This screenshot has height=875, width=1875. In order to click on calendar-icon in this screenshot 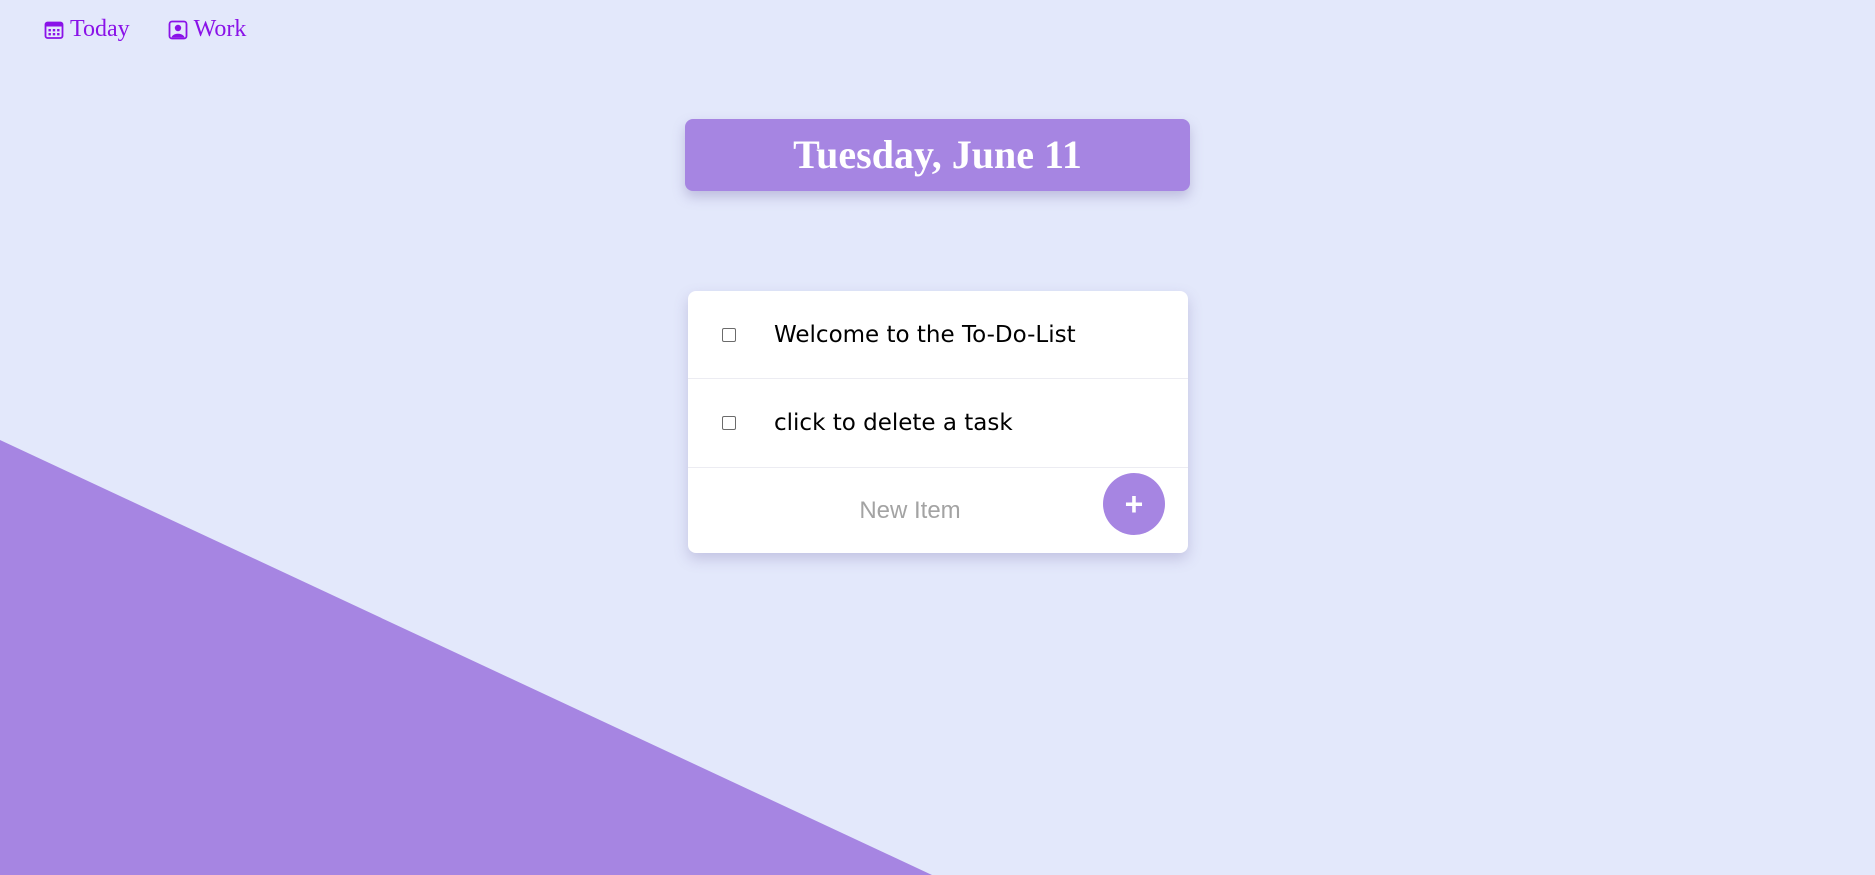, I will do `click(54, 30)`.